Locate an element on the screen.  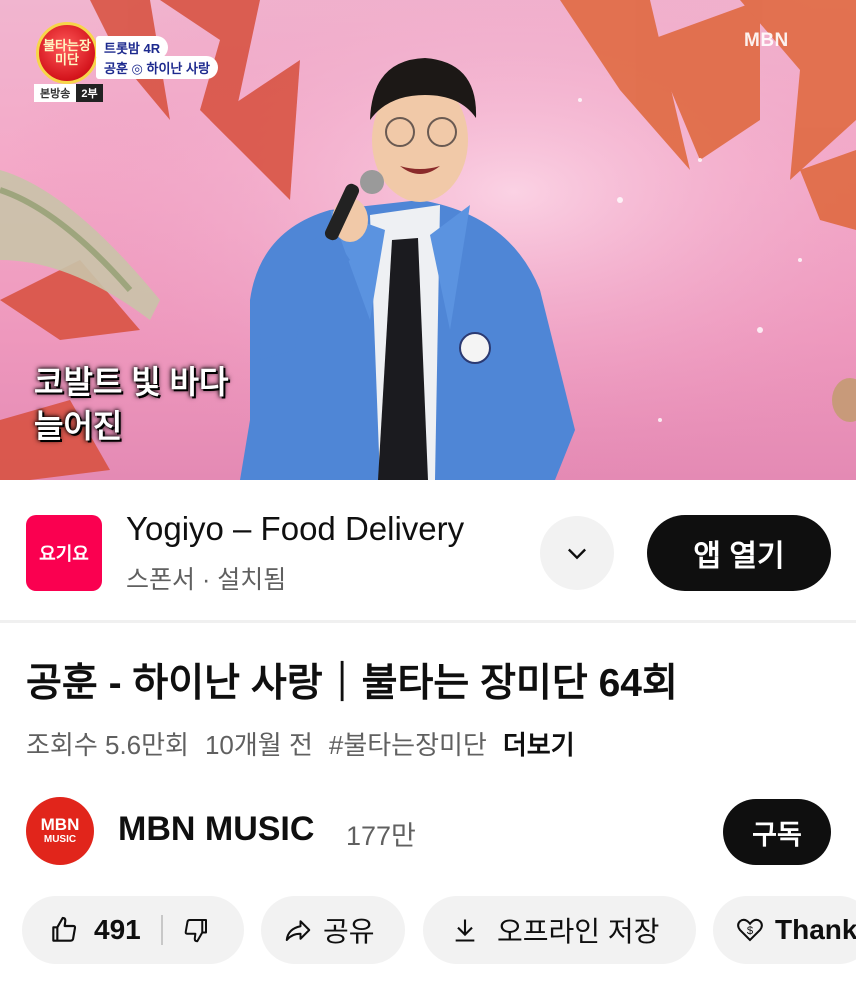
thanks-button: $ Thank is located at coordinates (784, 930).